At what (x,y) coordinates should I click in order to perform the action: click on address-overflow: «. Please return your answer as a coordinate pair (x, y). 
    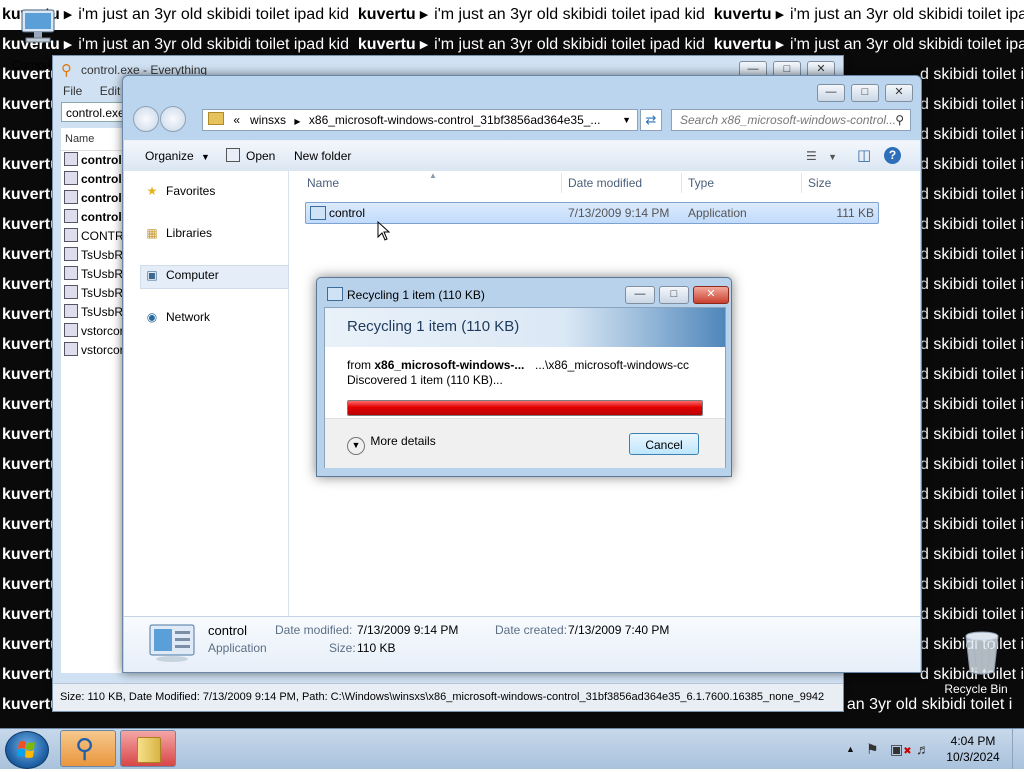
    Looking at the image, I should click on (236, 120).